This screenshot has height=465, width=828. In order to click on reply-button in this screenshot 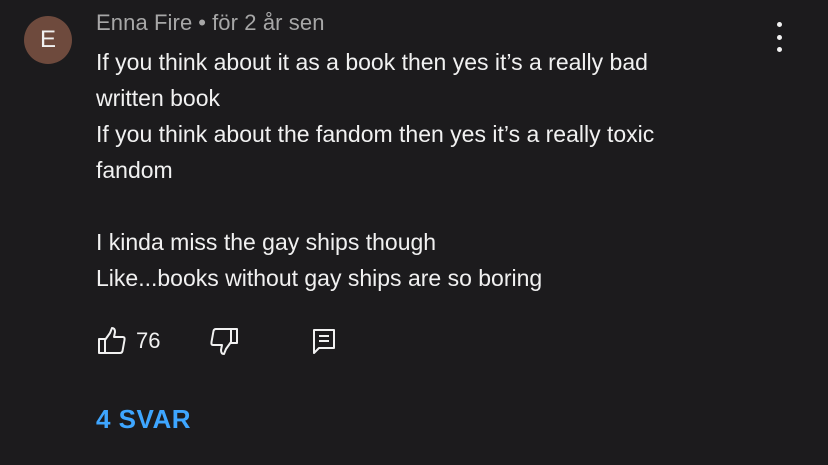, I will do `click(324, 341)`.